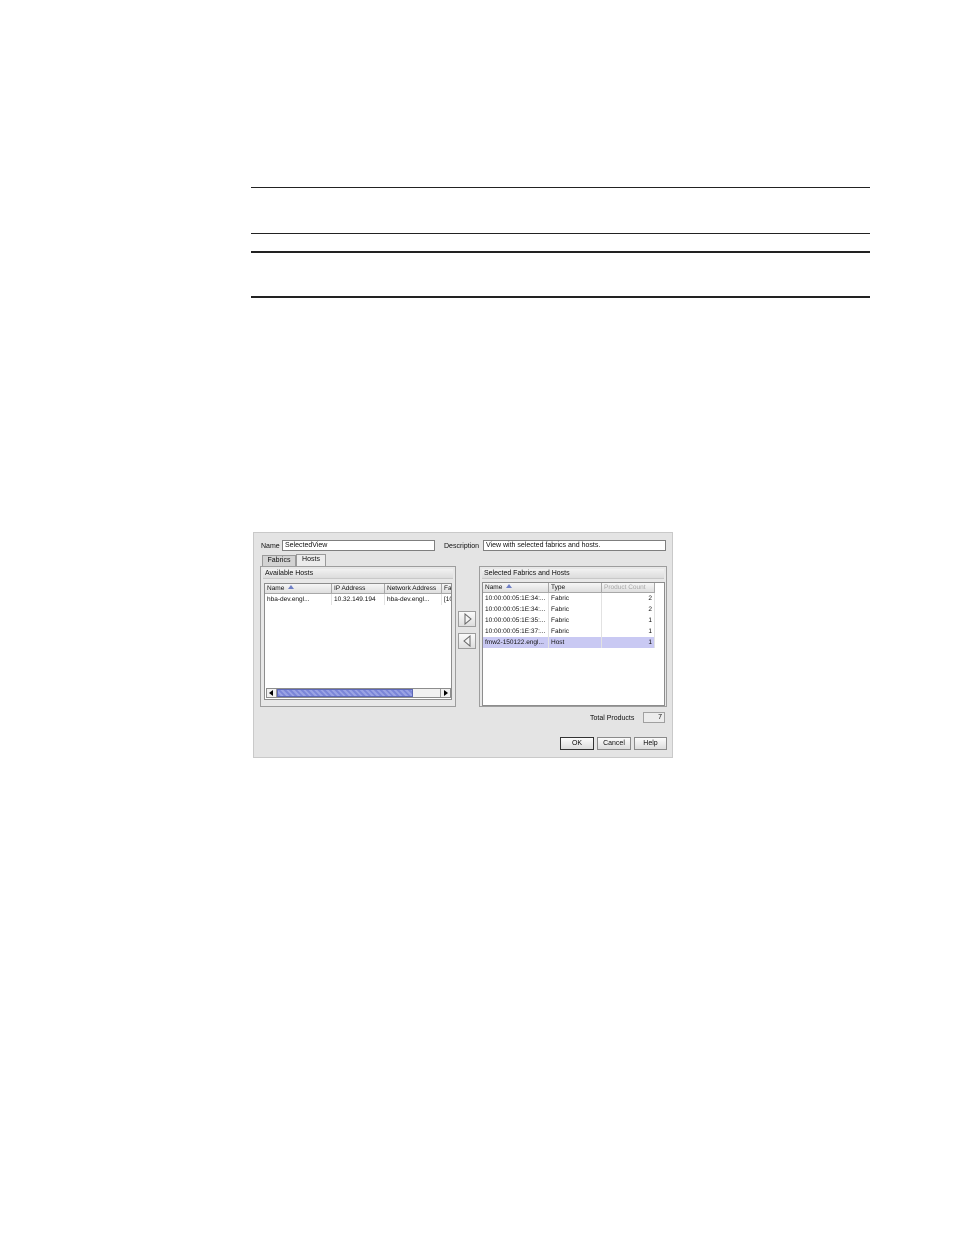  I want to click on horizontal-scrollbar, so click(358, 693).